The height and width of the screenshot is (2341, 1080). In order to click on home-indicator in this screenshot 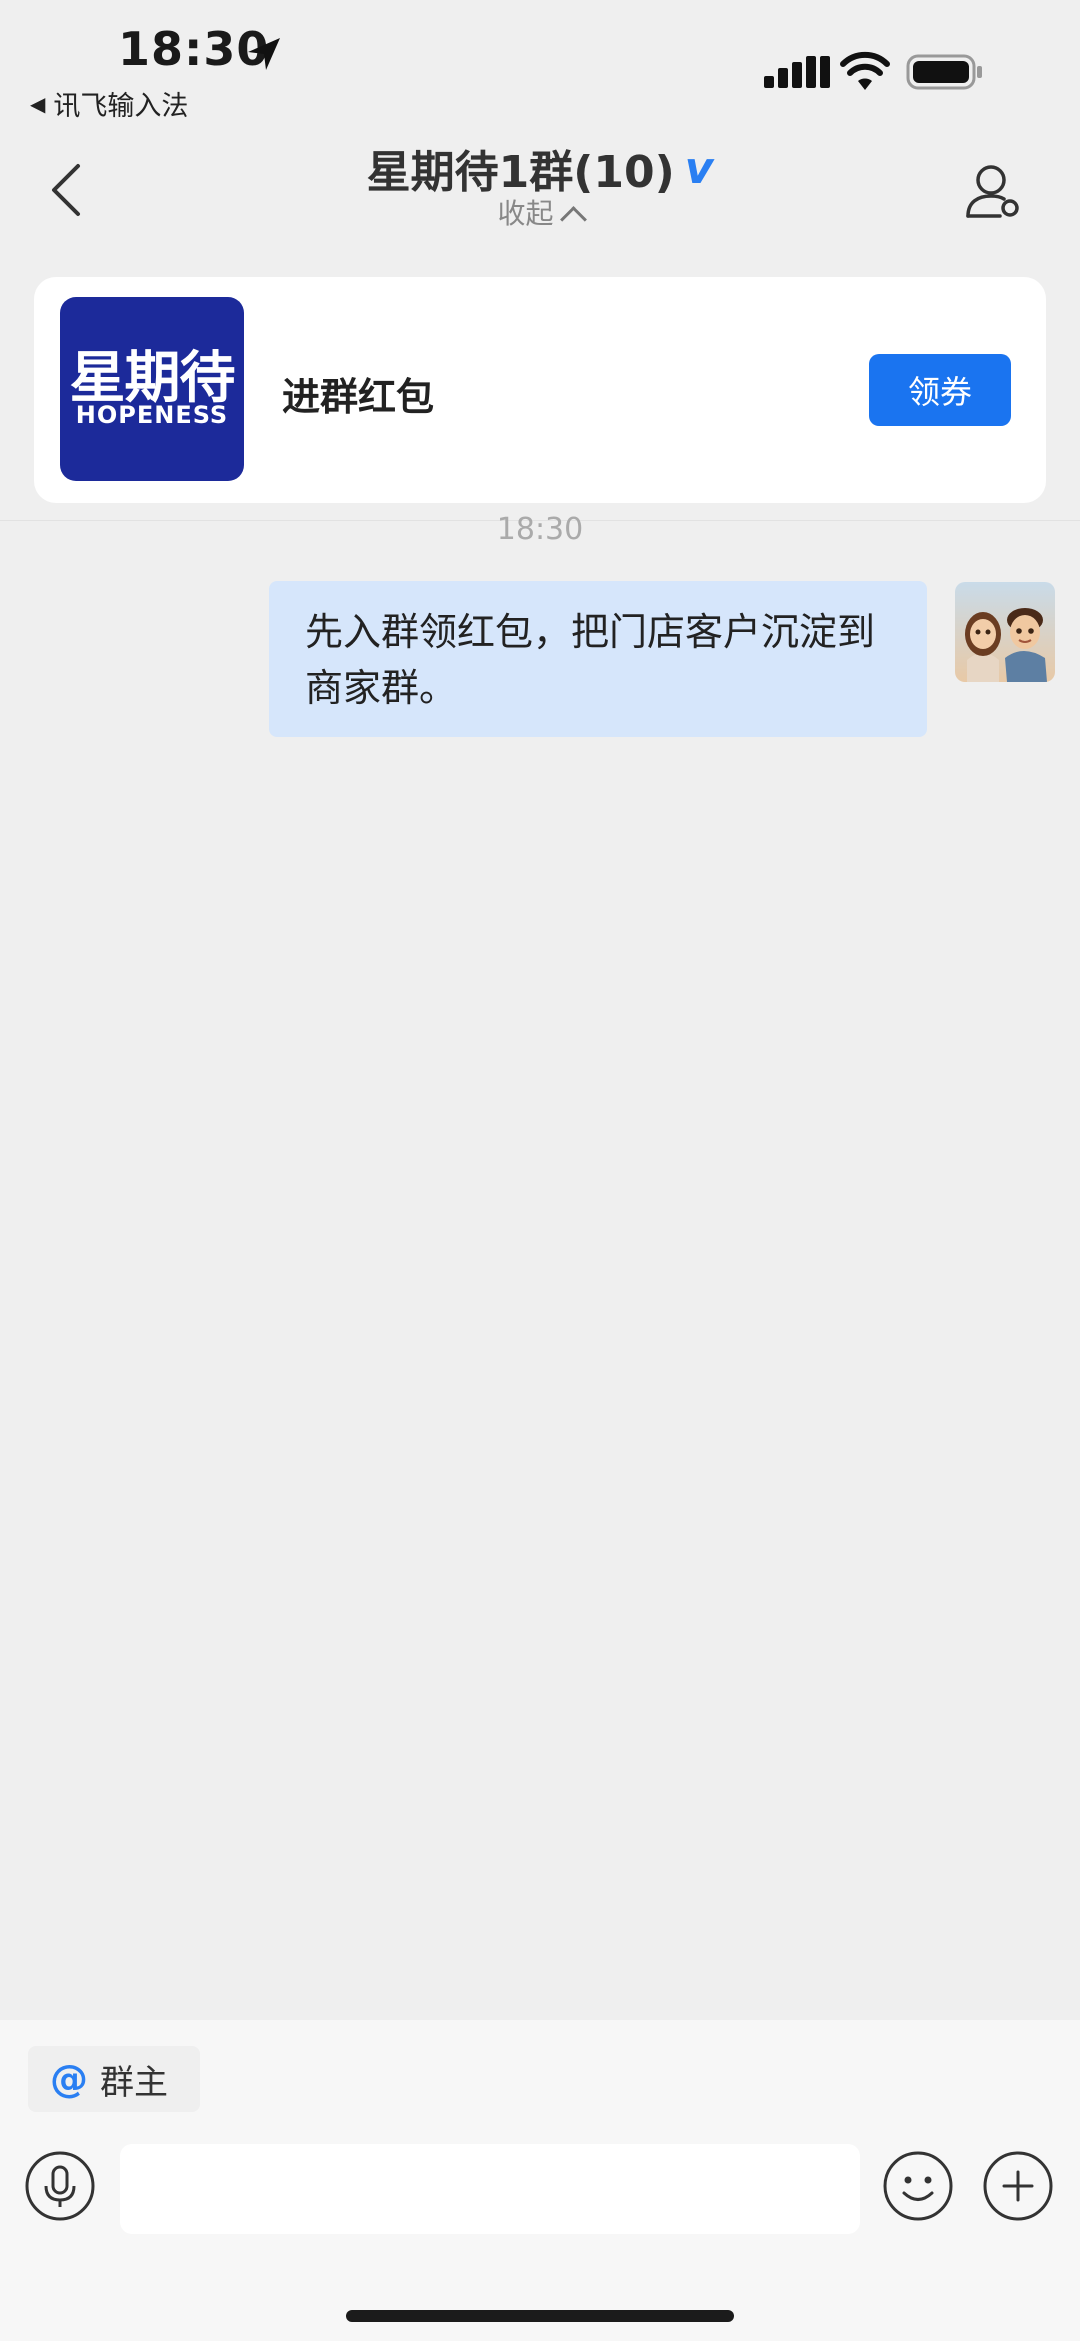, I will do `click(540, 2316)`.